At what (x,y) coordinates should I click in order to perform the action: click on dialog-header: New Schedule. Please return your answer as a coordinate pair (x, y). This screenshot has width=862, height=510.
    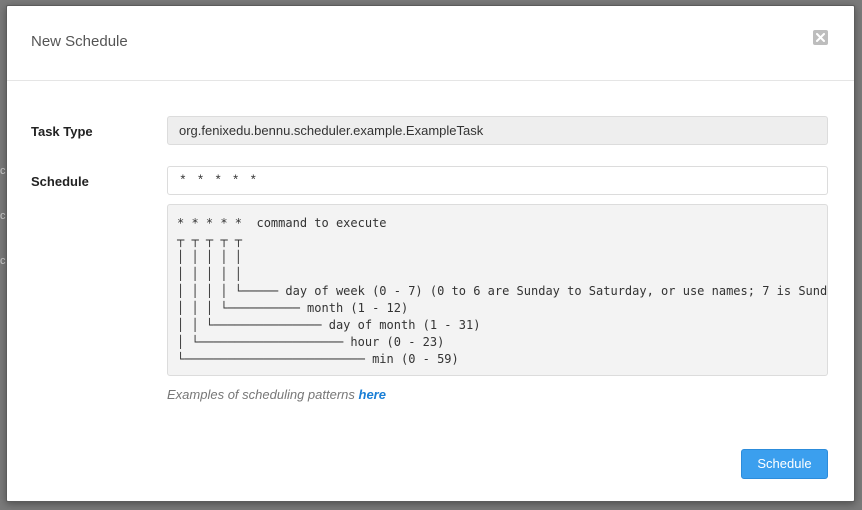
    Looking at the image, I should click on (430, 43).